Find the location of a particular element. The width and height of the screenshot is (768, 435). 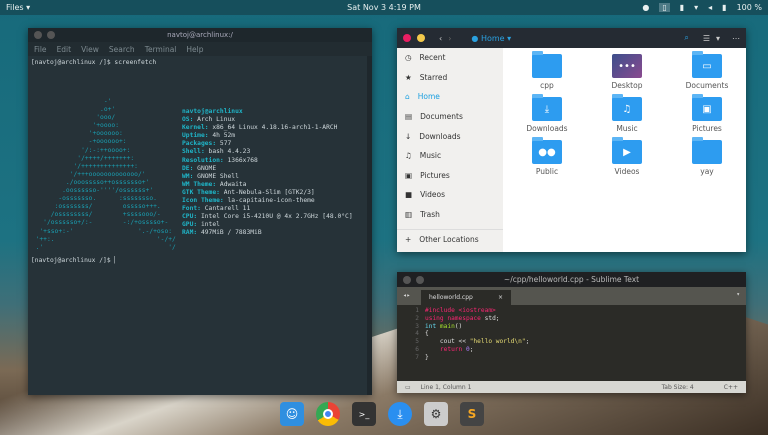

user-host: navtoj@archlinux is located at coordinates (212, 111).